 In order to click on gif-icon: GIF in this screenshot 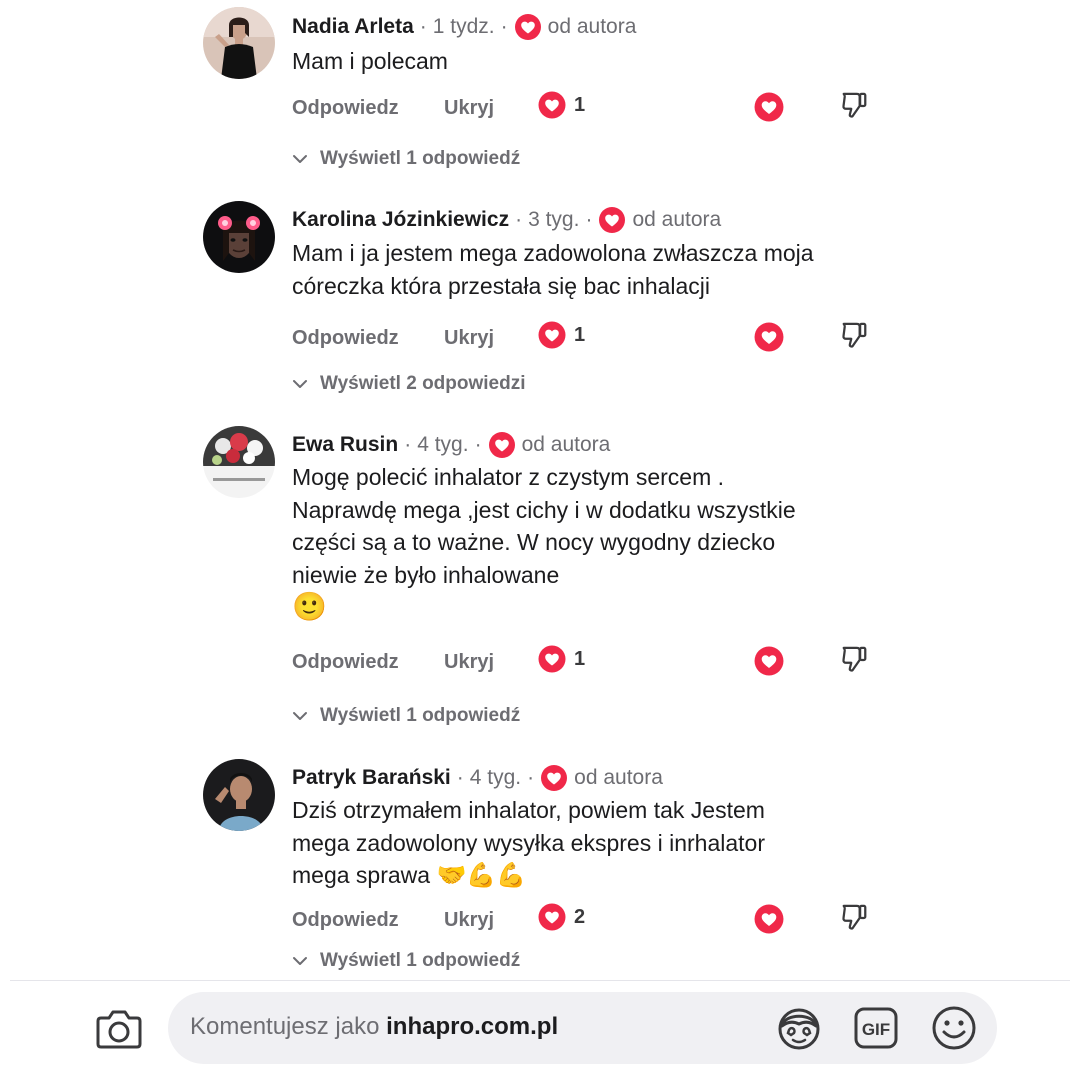, I will do `click(876, 1028)`.